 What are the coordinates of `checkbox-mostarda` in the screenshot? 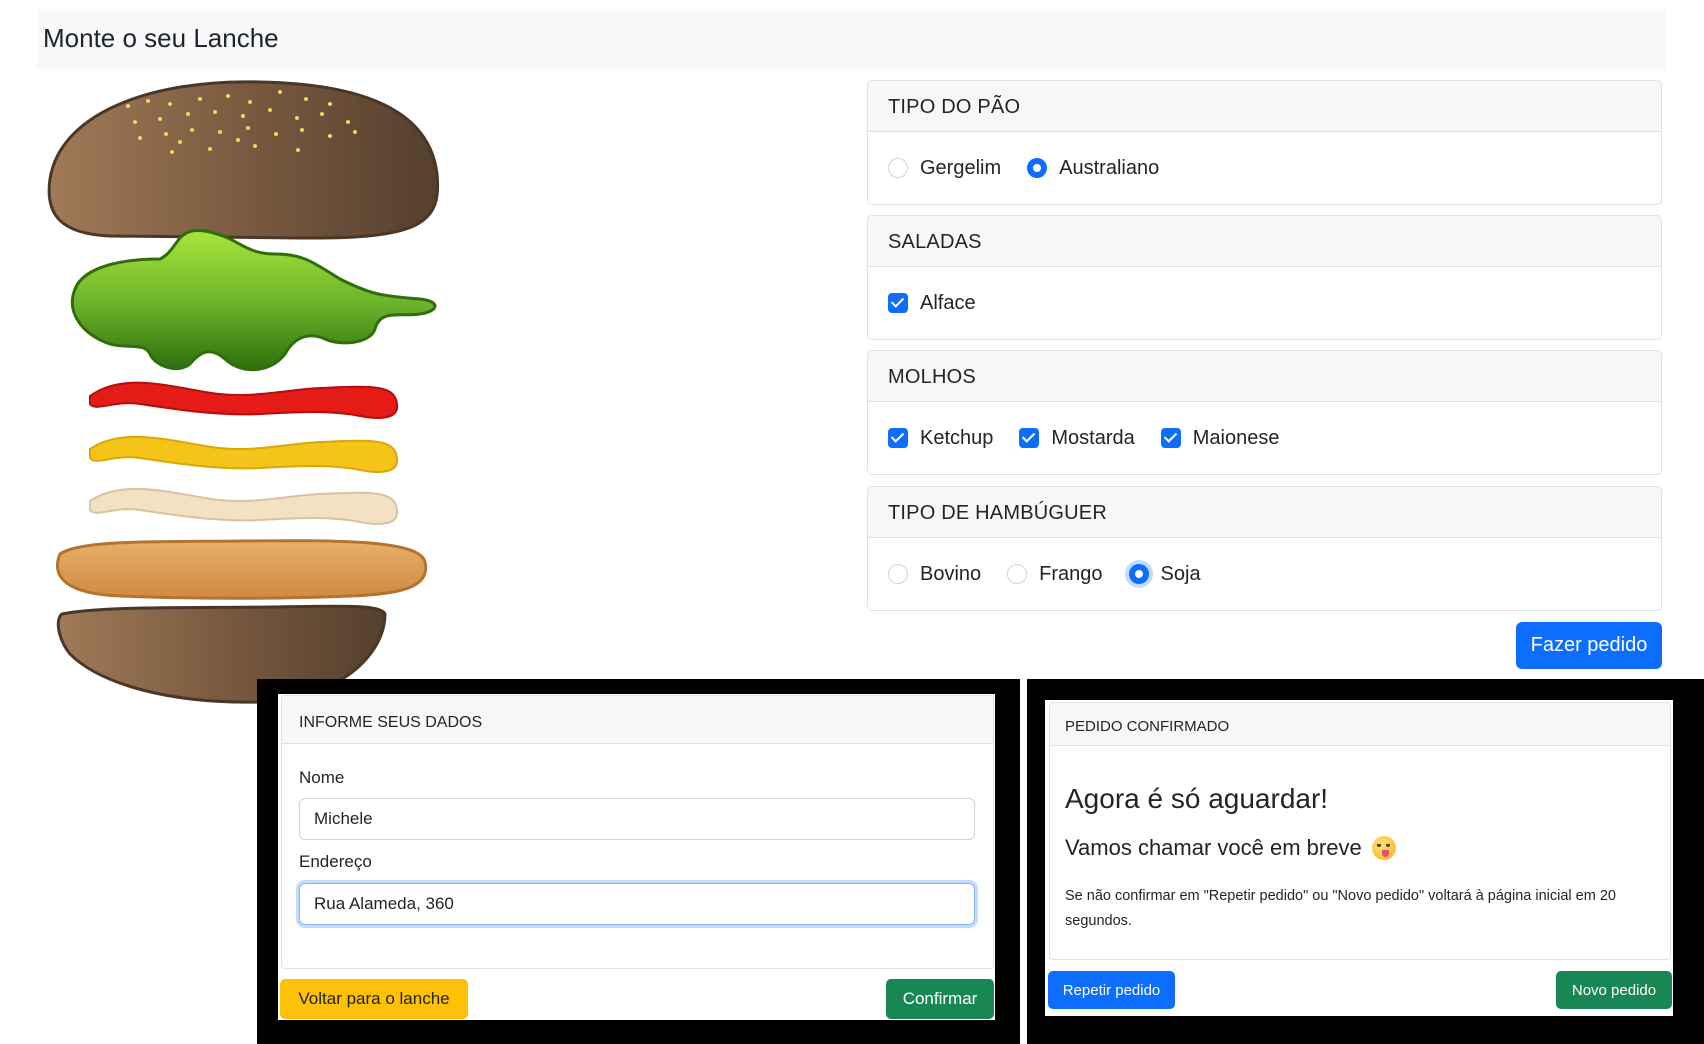 It's located at (1029, 438).